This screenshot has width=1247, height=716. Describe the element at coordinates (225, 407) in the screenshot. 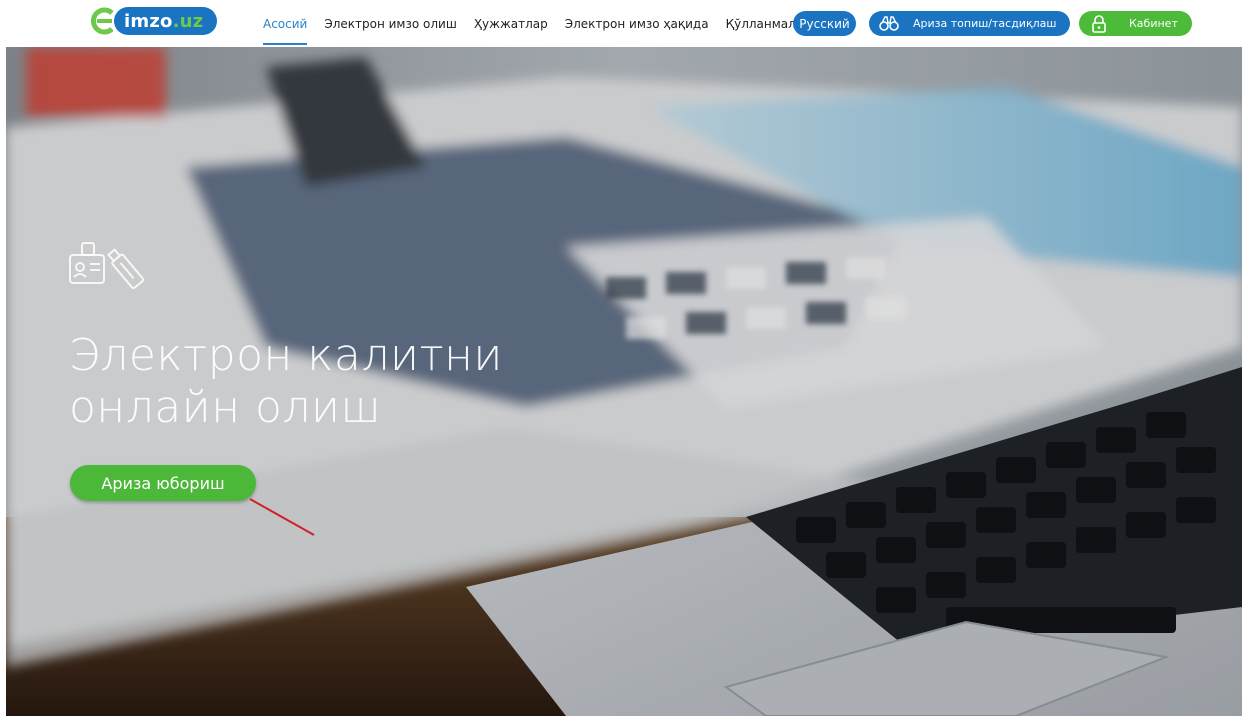

I see `hero-title-line-2: онлайн олиш` at that location.